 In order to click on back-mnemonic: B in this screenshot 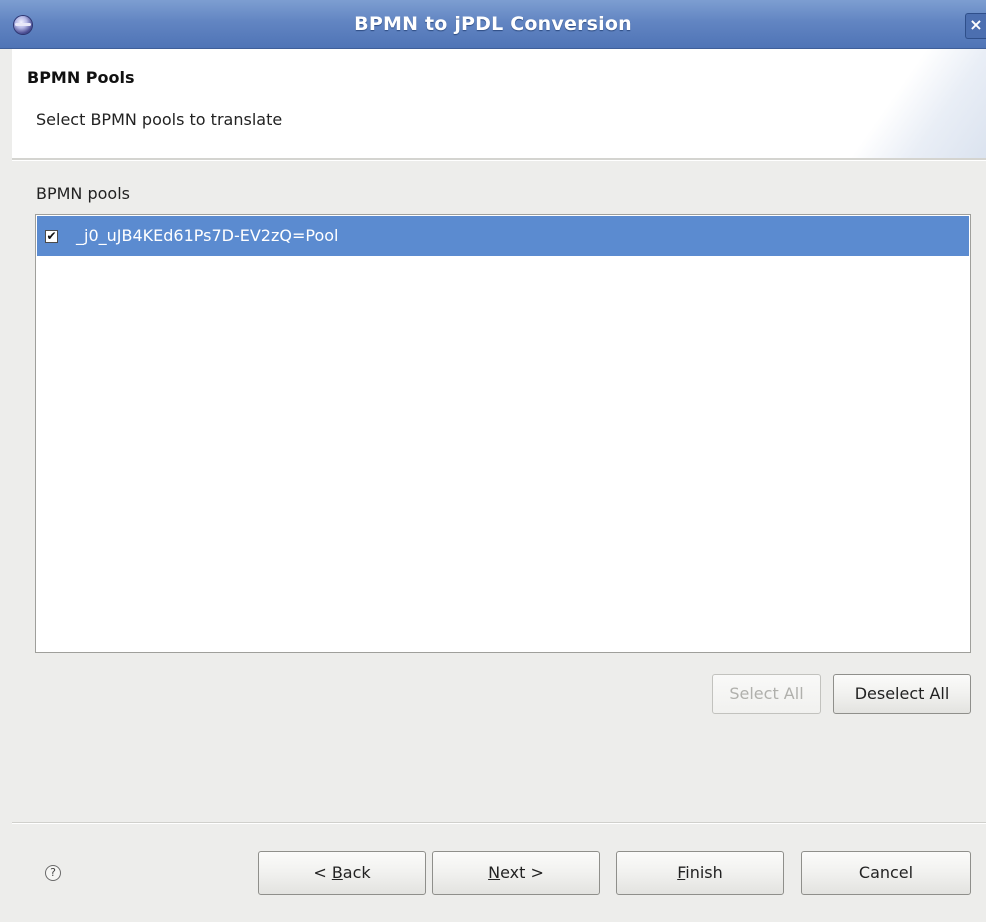, I will do `click(337, 872)`.